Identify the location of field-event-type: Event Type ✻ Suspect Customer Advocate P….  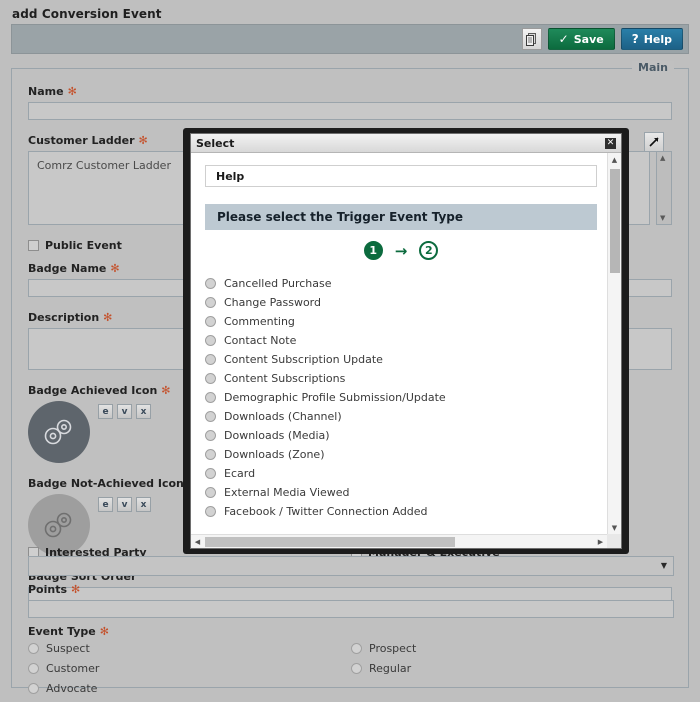
(351, 663).